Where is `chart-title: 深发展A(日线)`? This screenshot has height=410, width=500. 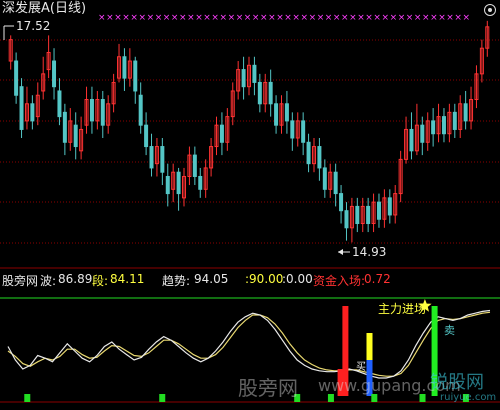
chart-title: 深发展A(日线) is located at coordinates (44, 8).